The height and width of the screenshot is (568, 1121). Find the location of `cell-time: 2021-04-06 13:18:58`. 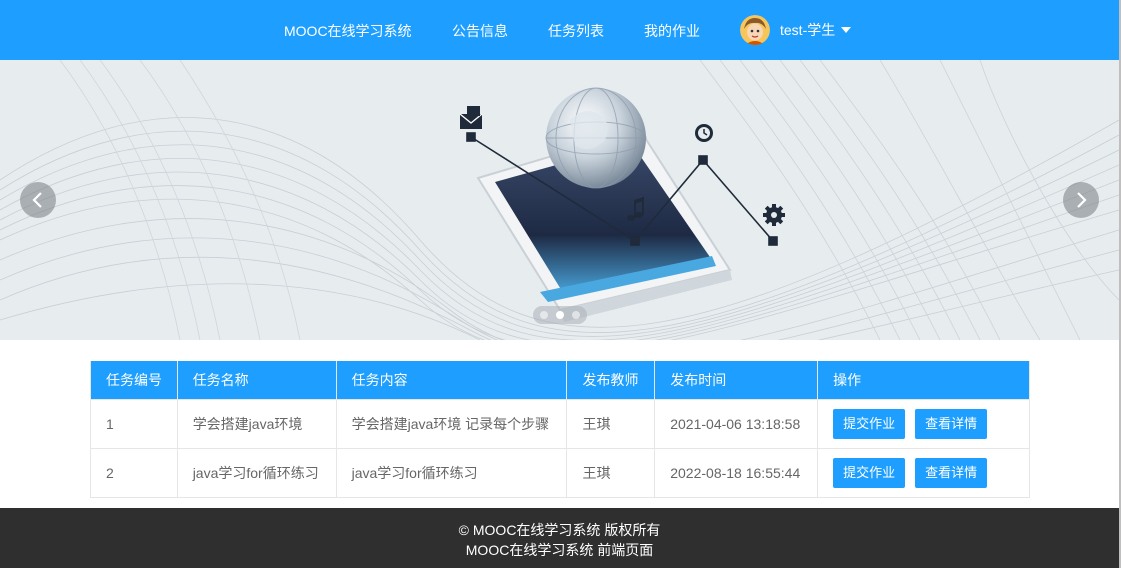

cell-time: 2021-04-06 13:18:58 is located at coordinates (736, 423).